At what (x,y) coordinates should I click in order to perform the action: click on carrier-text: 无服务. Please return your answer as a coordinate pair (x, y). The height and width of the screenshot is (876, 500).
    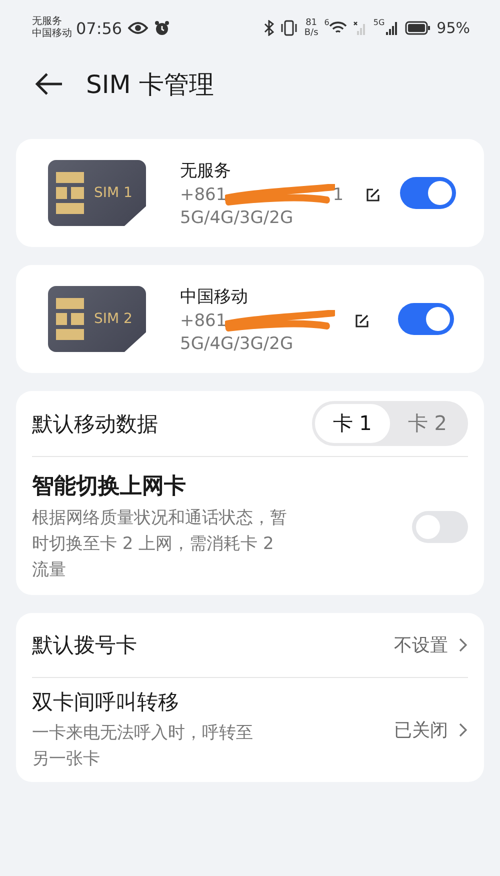
    Looking at the image, I should click on (47, 22).